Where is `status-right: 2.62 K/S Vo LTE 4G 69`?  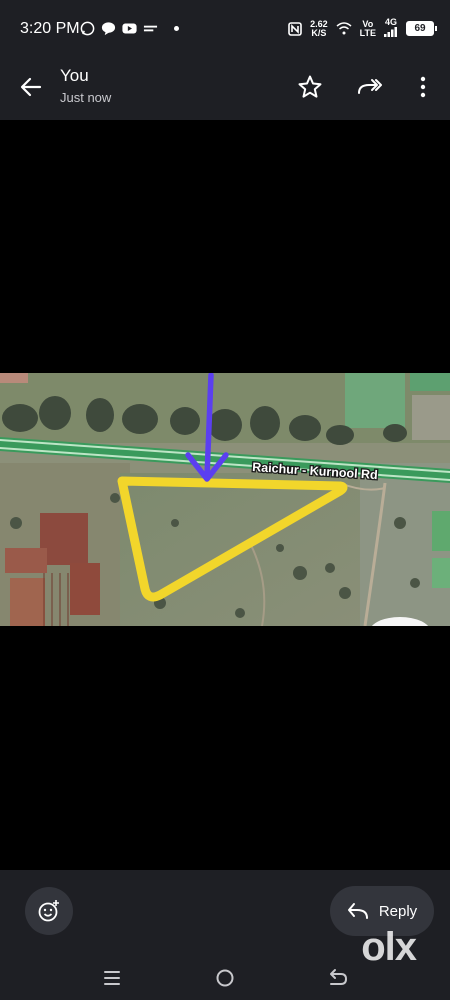 status-right: 2.62 K/S Vo LTE 4G 69 is located at coordinates (362, 28).